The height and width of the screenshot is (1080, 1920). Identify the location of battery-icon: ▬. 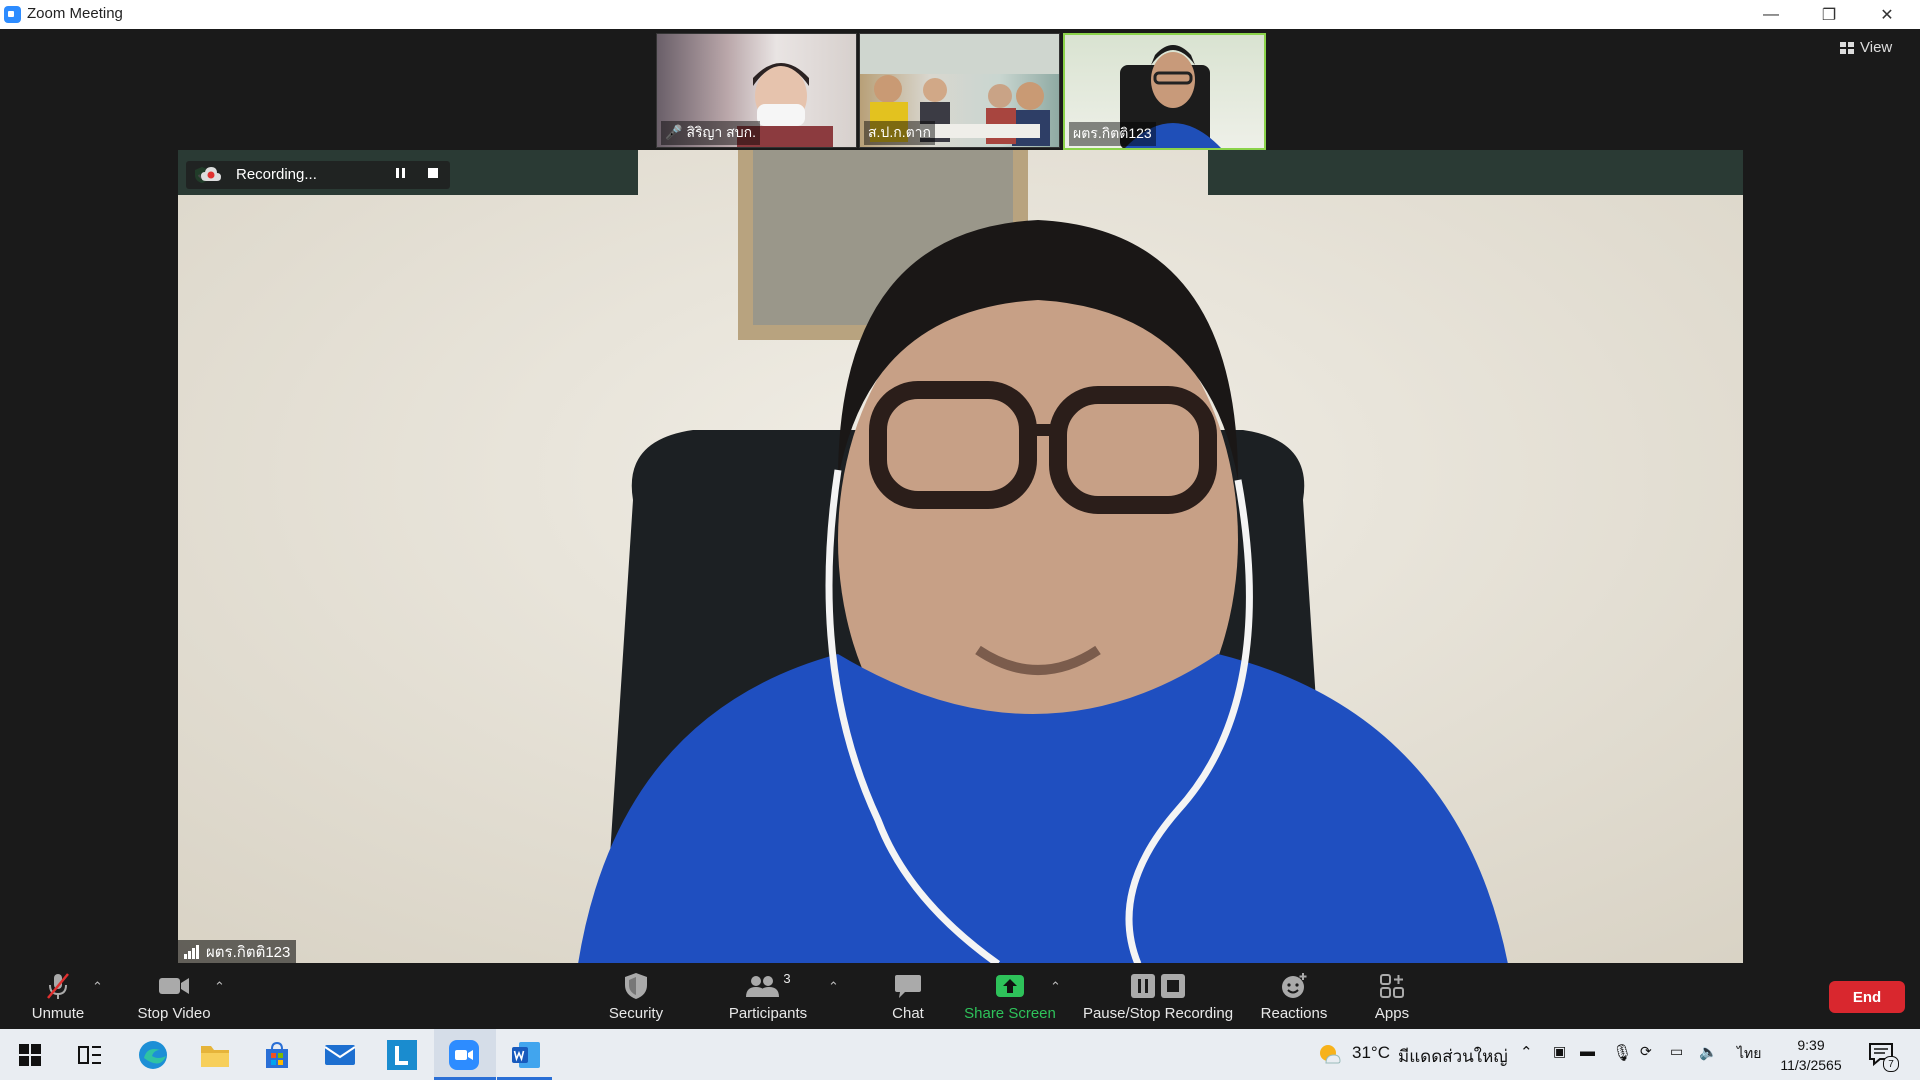
(1587, 1051).